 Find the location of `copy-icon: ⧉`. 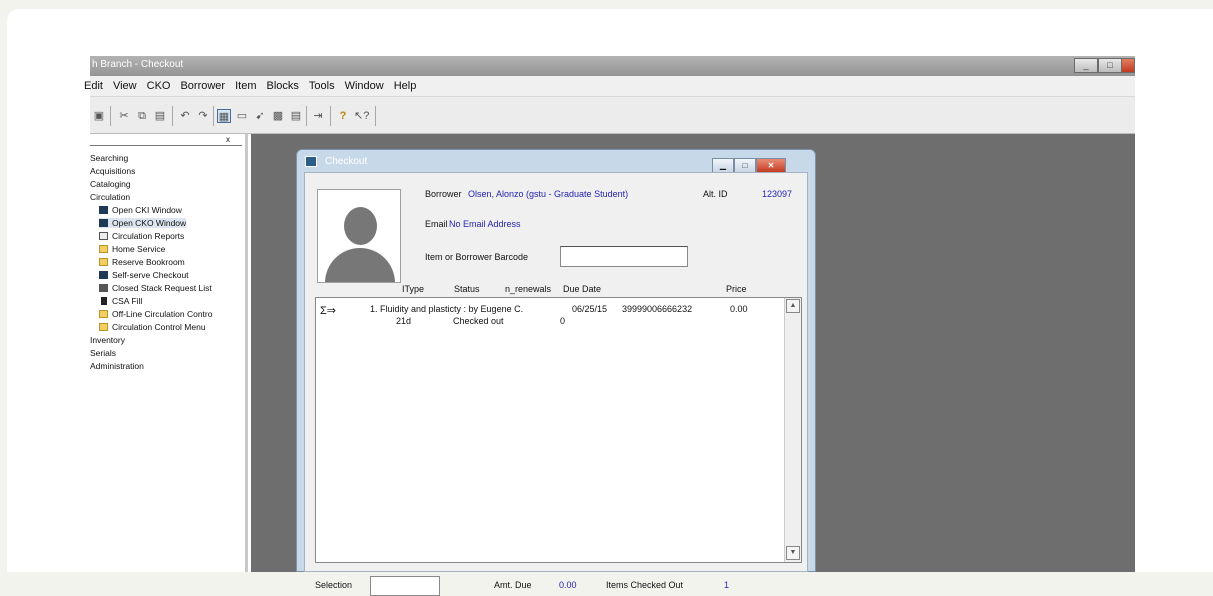

copy-icon: ⧉ is located at coordinates (142, 116).